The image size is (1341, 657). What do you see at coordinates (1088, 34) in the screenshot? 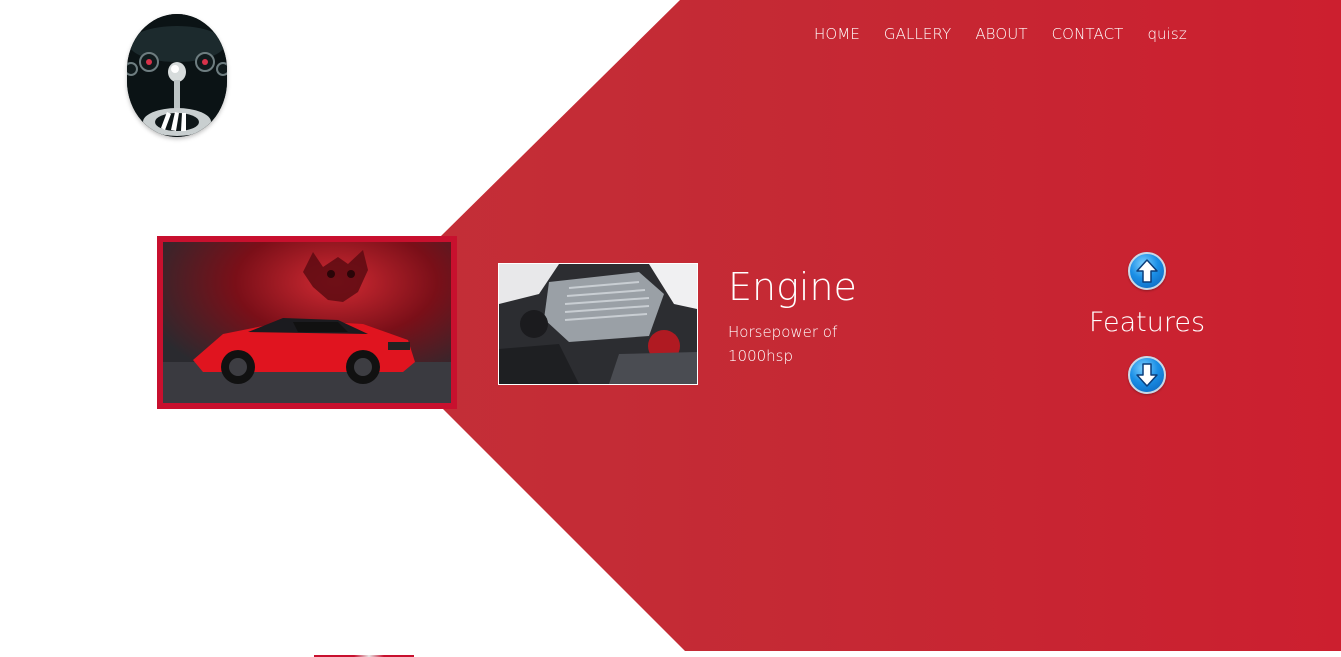
I see `nav-contact-link: CONTACT` at bounding box center [1088, 34].